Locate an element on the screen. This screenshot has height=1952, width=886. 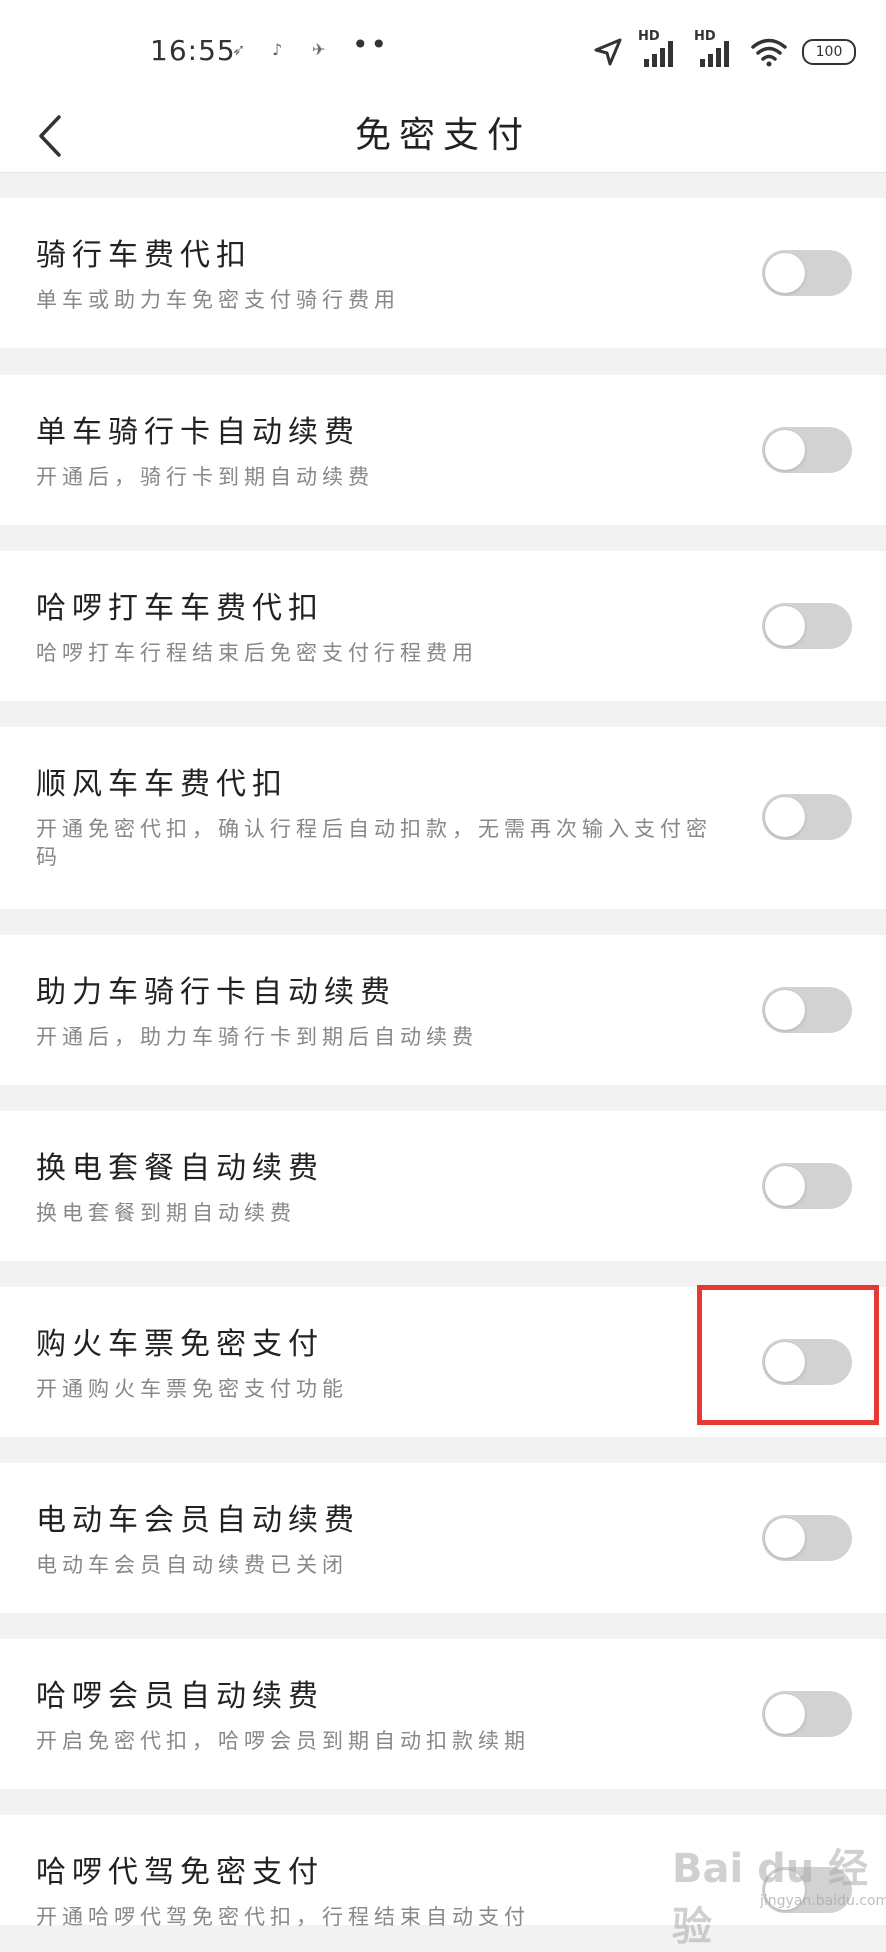
setting-description: 单车或助力车免密支付骑行费用 is located at coordinates (218, 300).